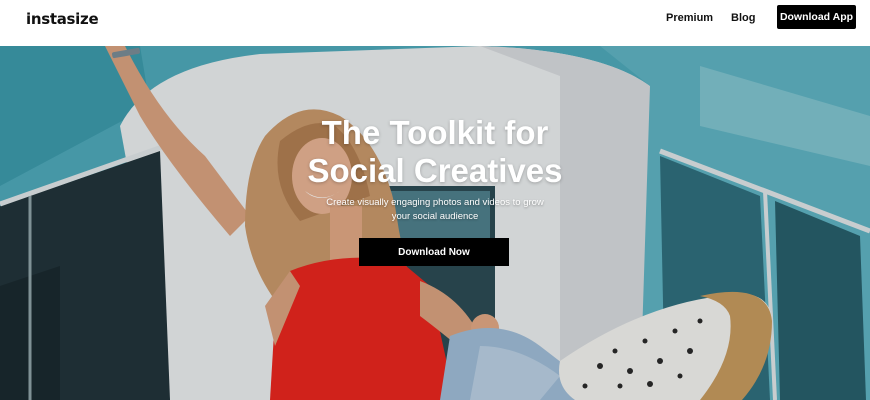 This screenshot has height=400, width=870. Describe the element at coordinates (62, 19) in the screenshot. I see `instasize-logo: instasize` at that location.